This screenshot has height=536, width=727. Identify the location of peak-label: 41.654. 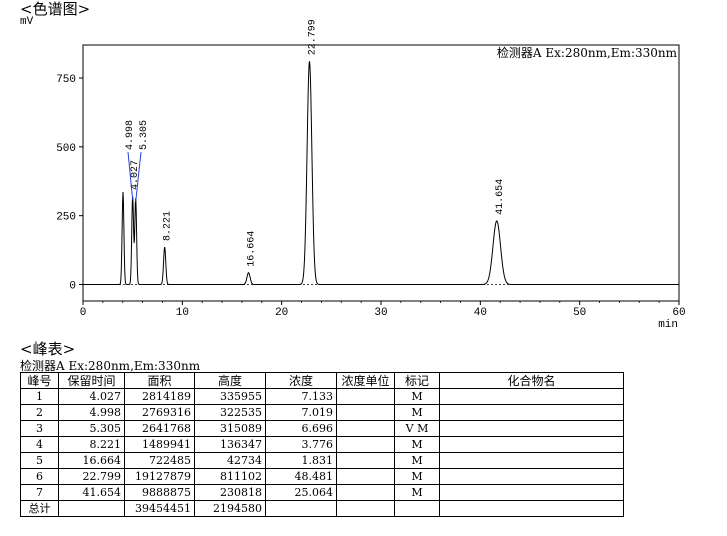
(500, 197).